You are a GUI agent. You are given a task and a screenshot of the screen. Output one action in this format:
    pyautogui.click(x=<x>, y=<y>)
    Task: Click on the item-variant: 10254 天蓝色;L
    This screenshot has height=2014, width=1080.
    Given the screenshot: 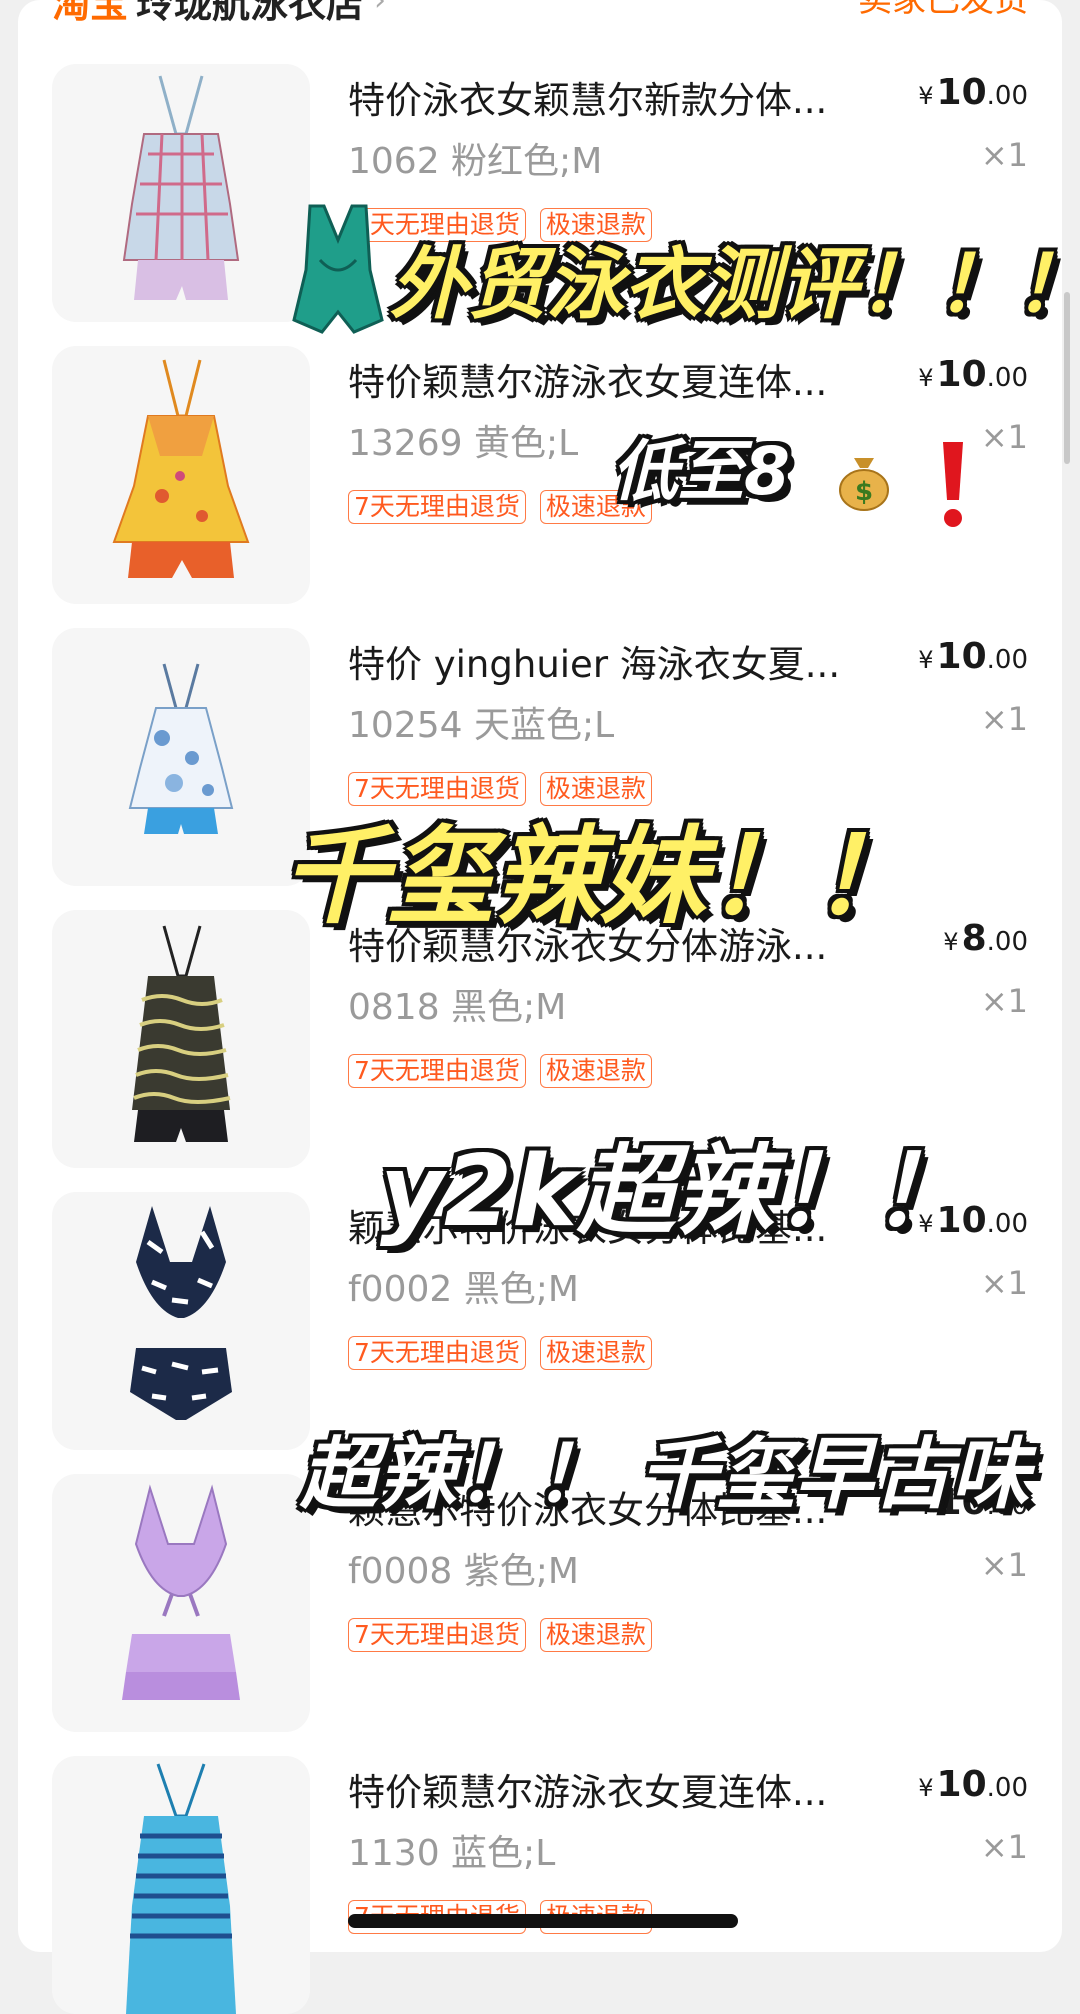 What is the action you would take?
    pyautogui.click(x=481, y=725)
    